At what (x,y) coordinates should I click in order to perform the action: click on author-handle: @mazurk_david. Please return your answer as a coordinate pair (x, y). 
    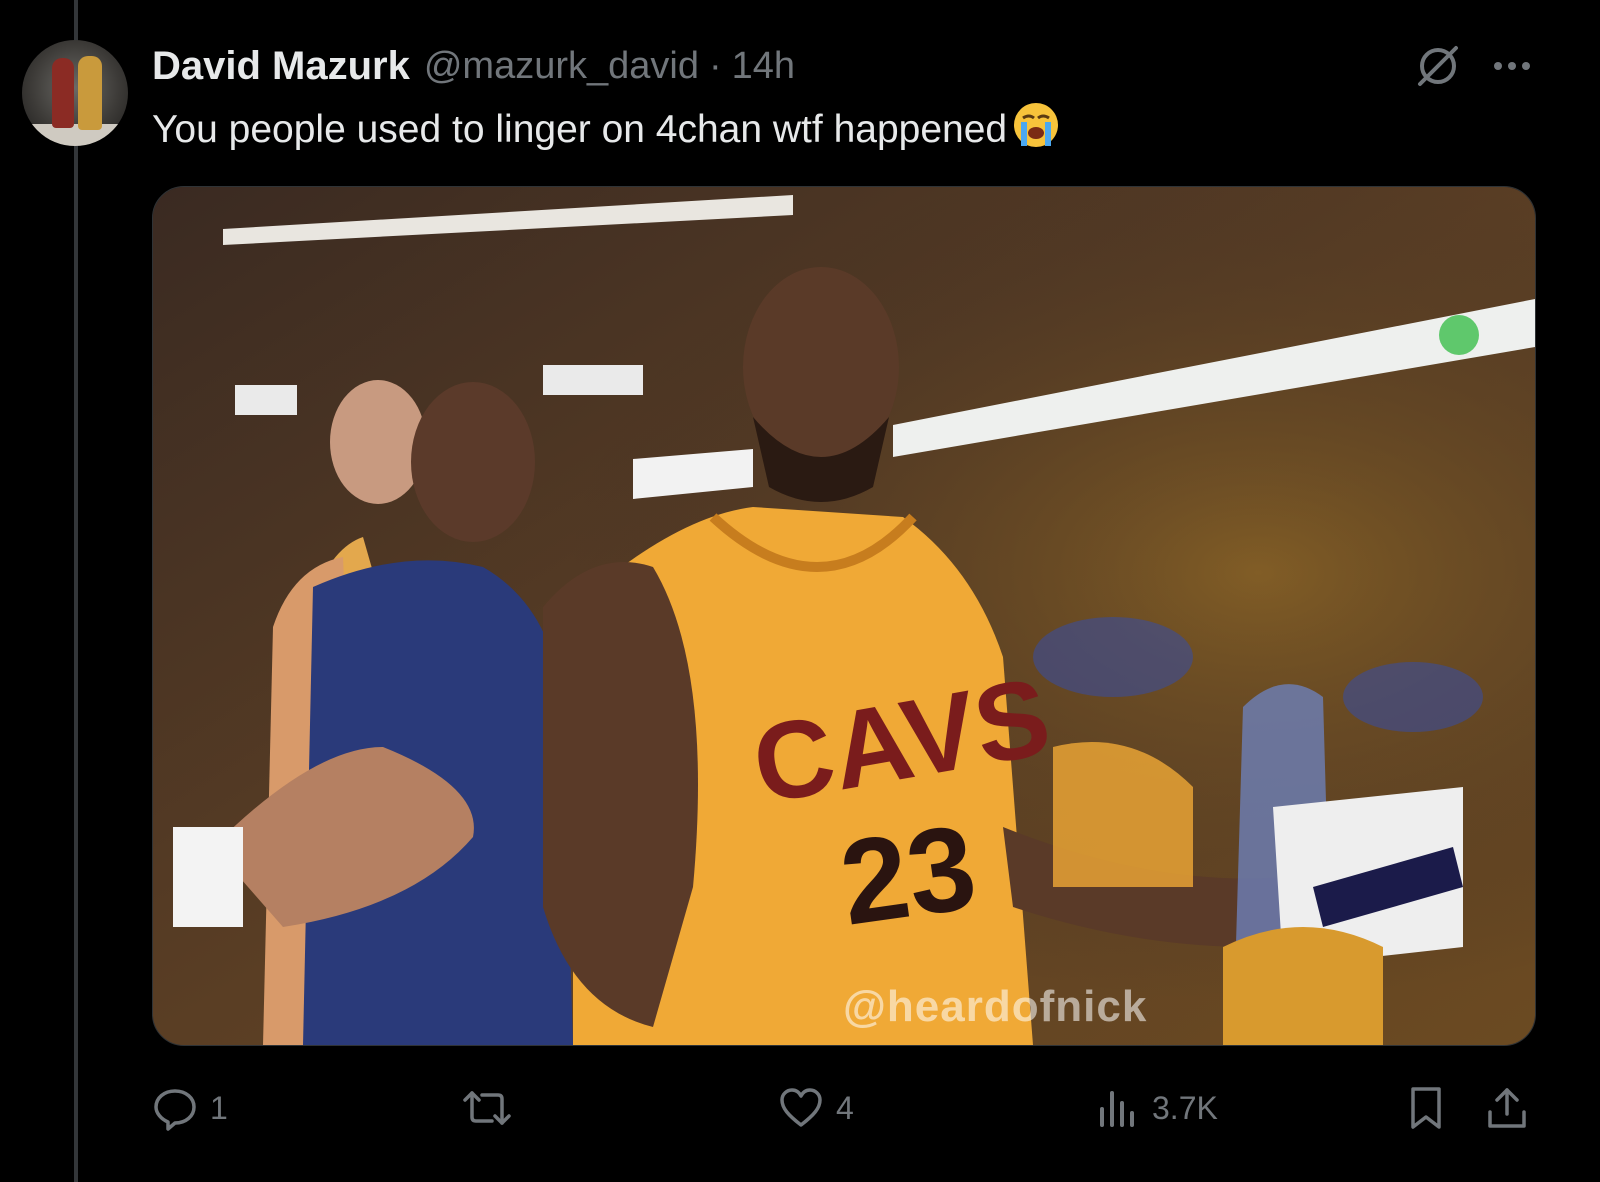
    Looking at the image, I should click on (561, 66).